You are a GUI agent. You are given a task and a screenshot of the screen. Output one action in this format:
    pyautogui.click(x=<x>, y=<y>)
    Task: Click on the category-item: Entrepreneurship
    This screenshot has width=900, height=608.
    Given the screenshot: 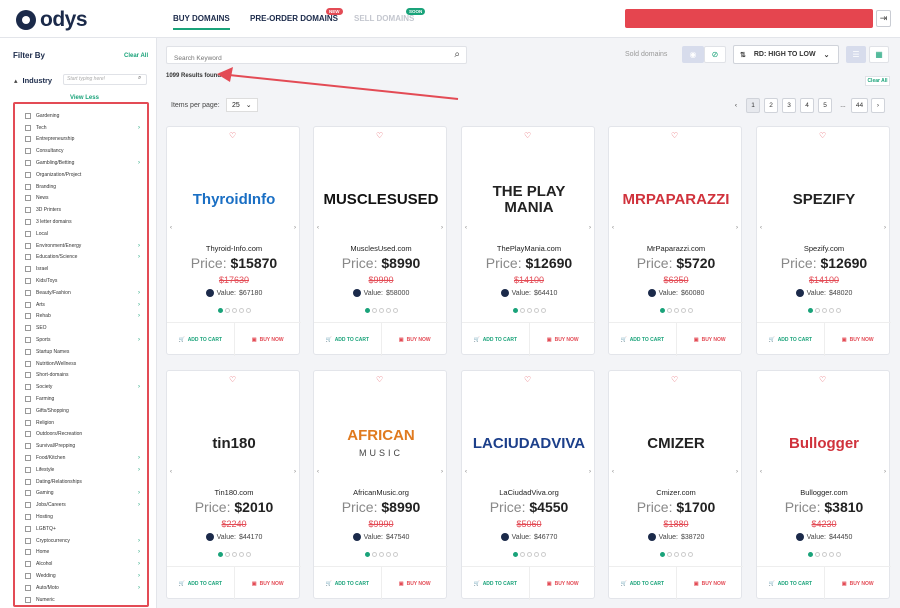 What is the action you would take?
    pyautogui.click(x=82, y=140)
    